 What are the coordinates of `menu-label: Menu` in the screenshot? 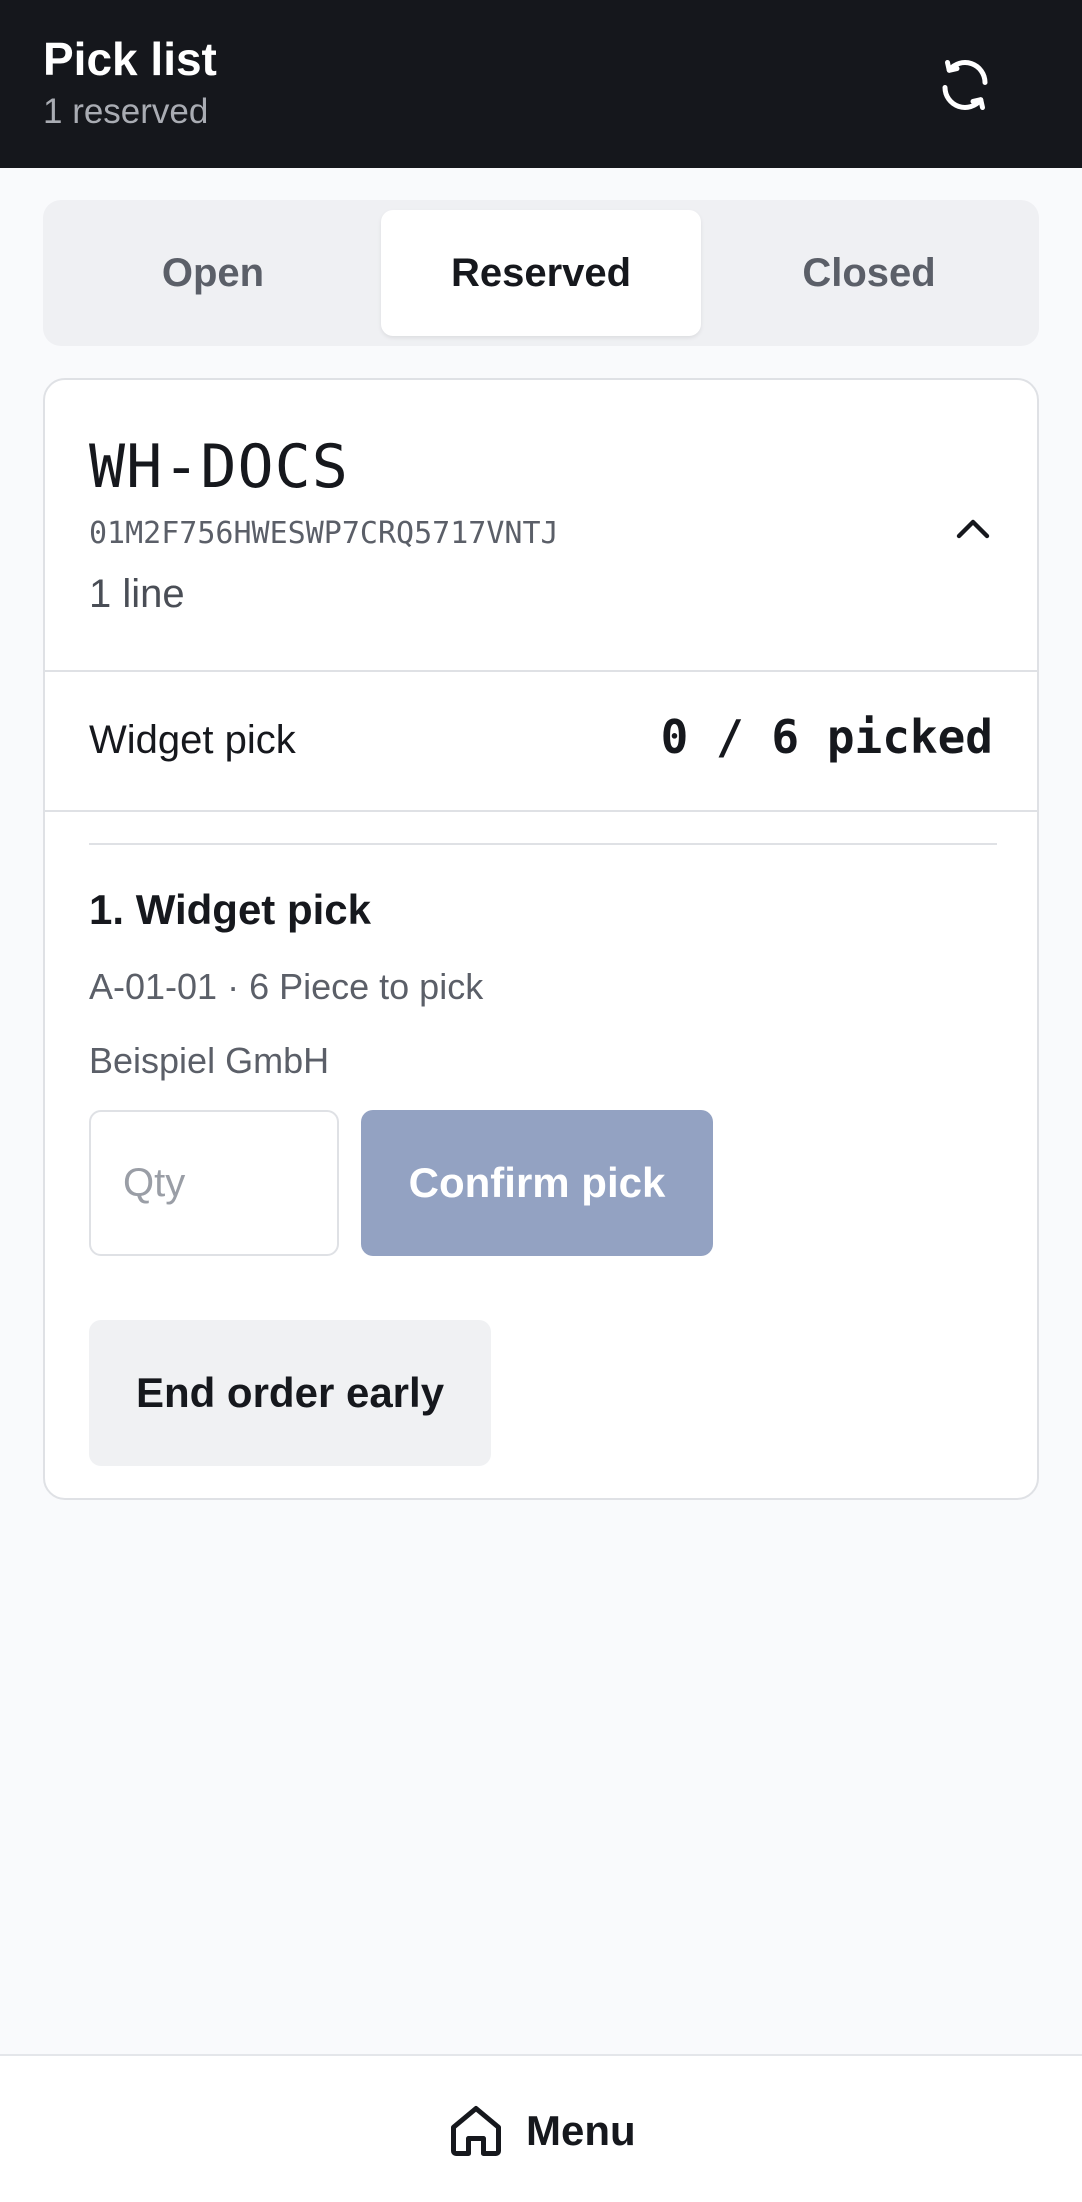 It's located at (581, 2130).